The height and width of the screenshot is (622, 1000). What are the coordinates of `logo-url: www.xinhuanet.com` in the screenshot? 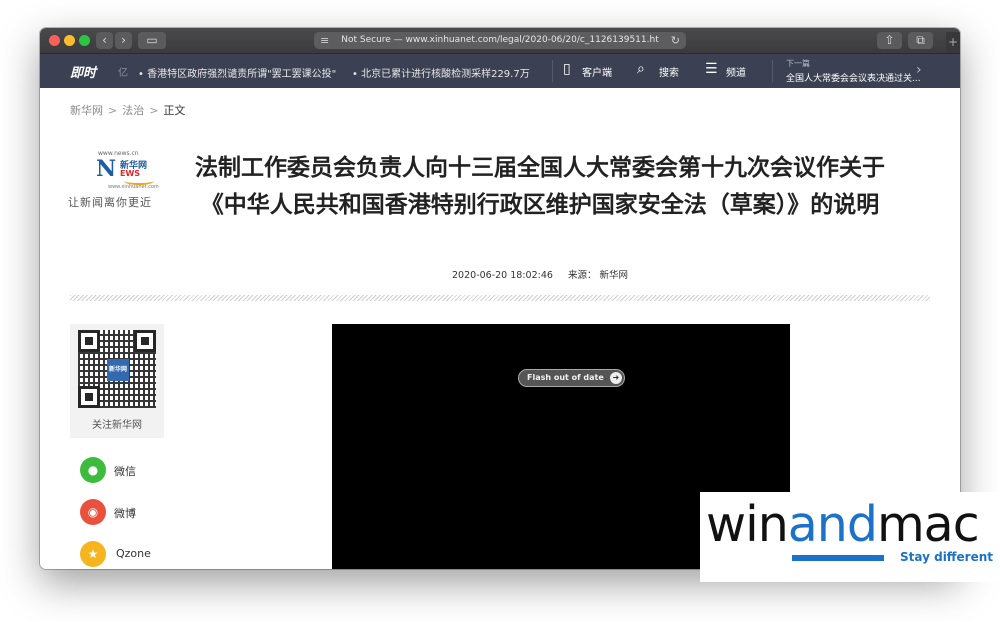 It's located at (133, 187).